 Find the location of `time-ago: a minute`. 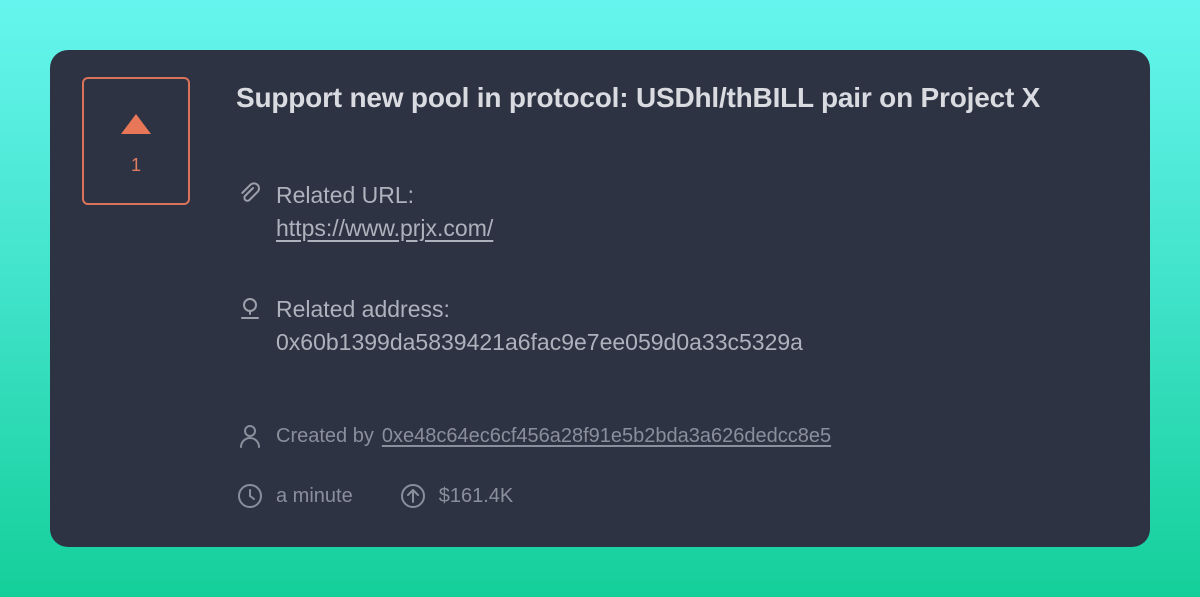

time-ago: a minute is located at coordinates (294, 496).